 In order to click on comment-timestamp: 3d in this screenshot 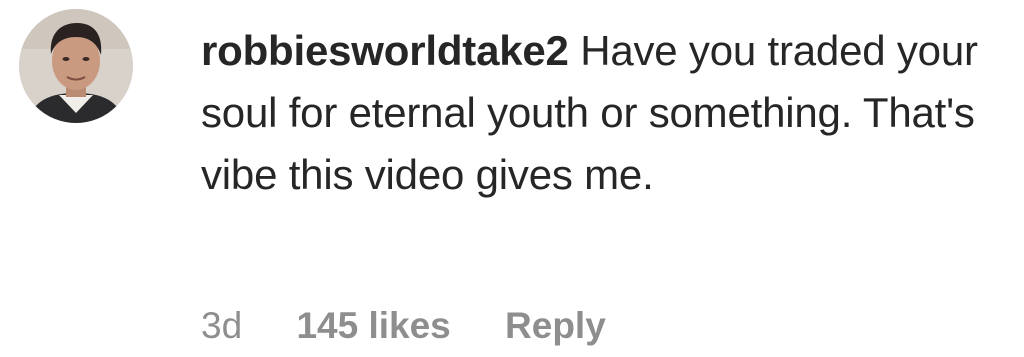, I will do `click(221, 326)`.